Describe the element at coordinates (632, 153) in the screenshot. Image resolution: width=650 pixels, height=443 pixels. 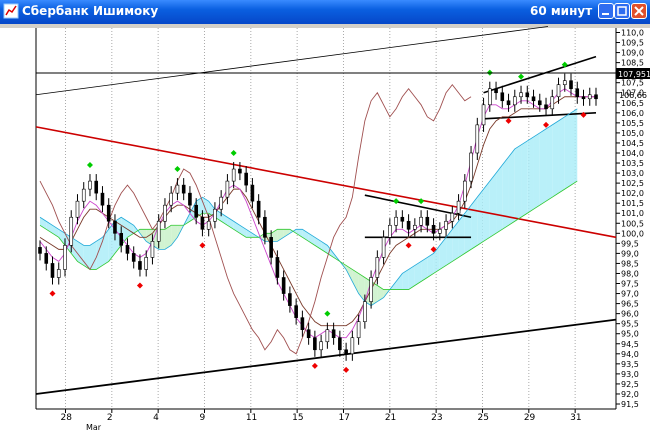
I see `price-tick-label: 104,0` at that location.